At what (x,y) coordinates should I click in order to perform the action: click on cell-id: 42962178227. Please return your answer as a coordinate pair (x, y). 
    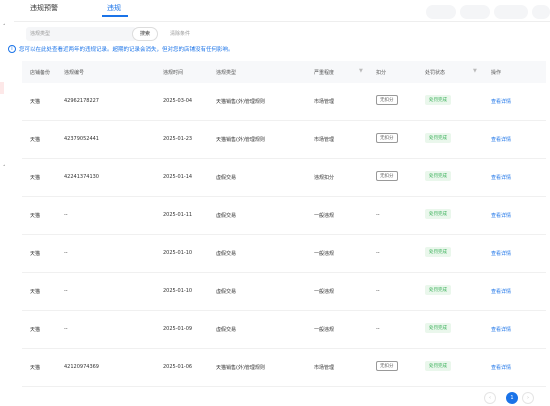
    Looking at the image, I should click on (81, 101).